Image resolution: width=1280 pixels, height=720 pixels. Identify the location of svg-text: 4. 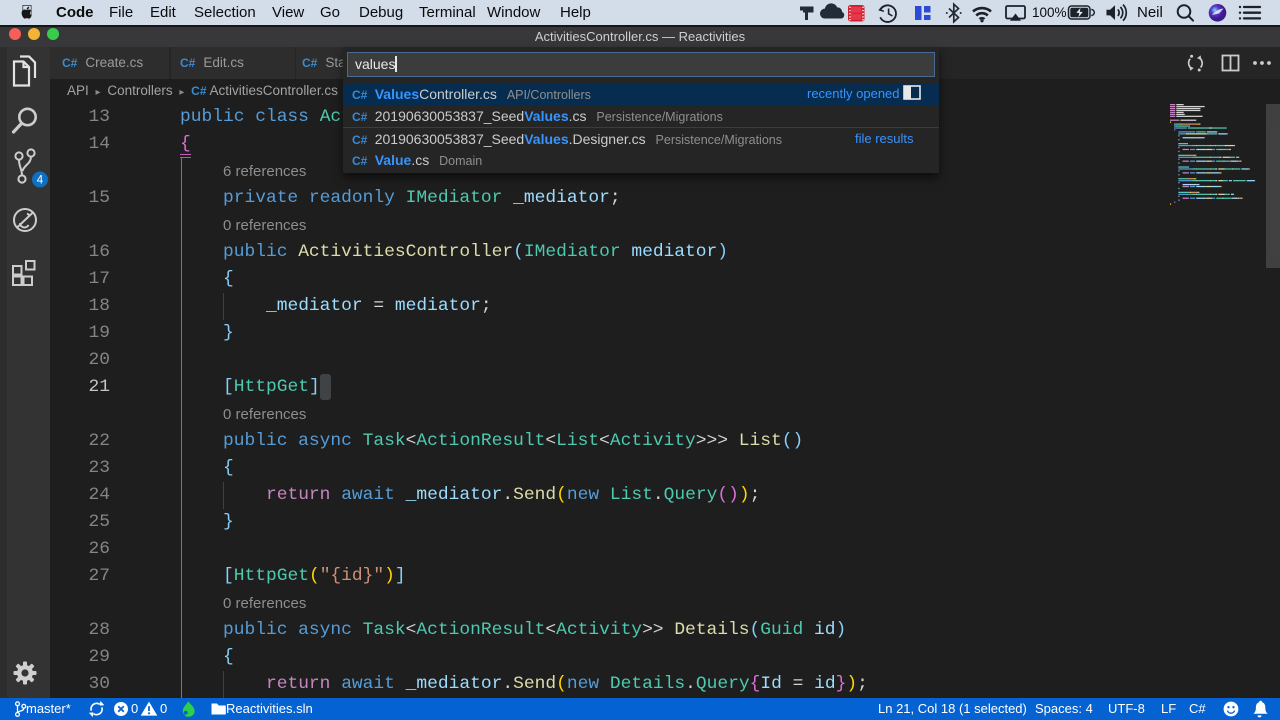
(40, 181).